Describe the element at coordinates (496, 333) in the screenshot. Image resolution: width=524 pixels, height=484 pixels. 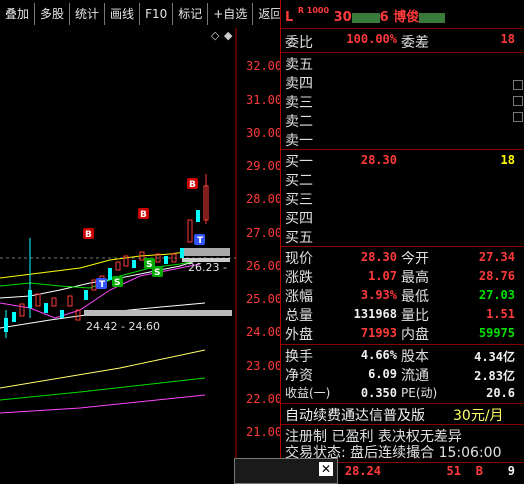
I see `inner-volume: 59975` at that location.